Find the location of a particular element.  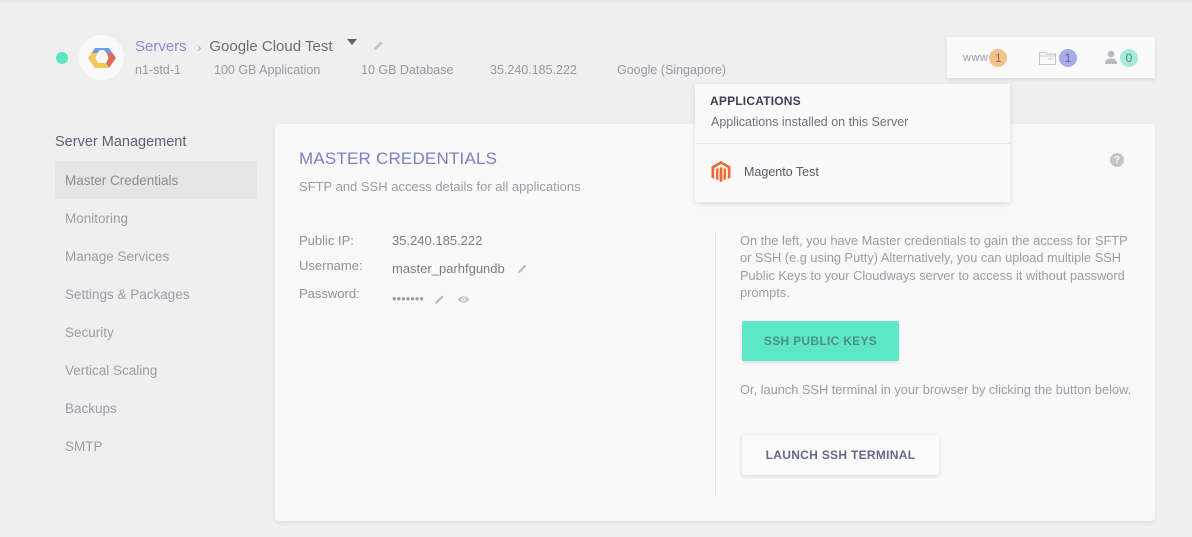

server-provider: Google (Singapore) is located at coordinates (672, 70).